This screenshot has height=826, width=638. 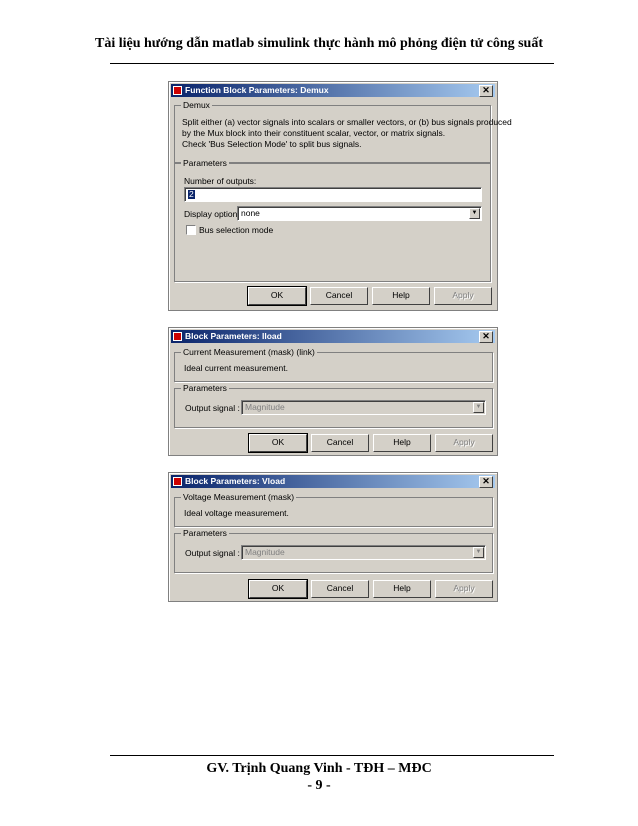 I want to click on page-number: - 9 -, so click(x=319, y=785).